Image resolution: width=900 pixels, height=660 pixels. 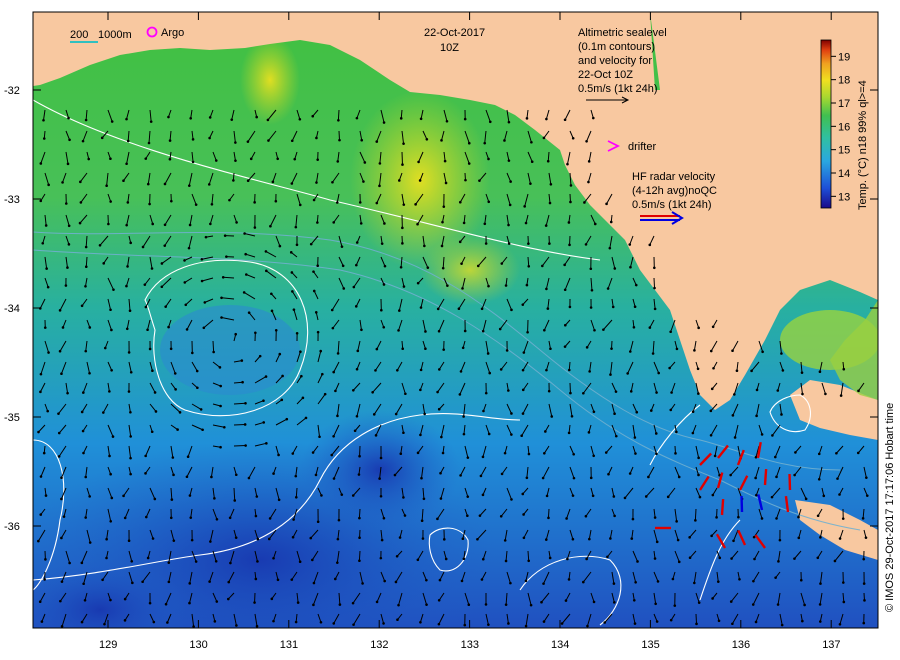 I want to click on x-tick-label: 129, so click(x=108, y=645).